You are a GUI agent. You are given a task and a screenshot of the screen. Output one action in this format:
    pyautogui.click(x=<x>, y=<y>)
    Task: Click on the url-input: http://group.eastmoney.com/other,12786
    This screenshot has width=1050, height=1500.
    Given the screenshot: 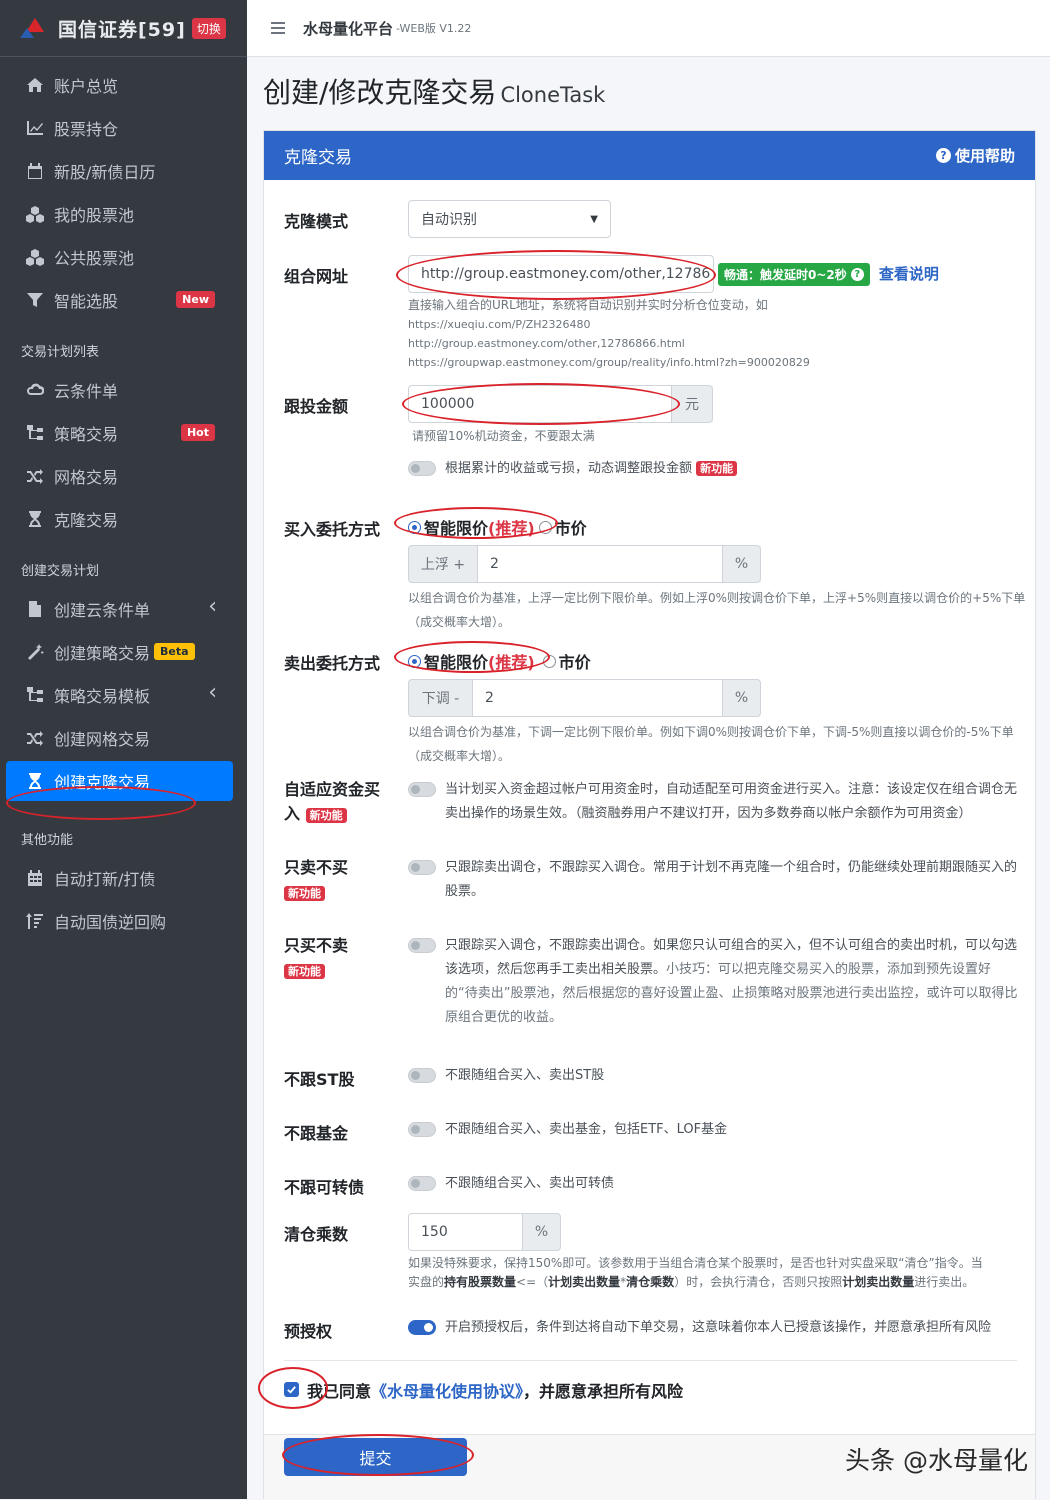 What is the action you would take?
    pyautogui.click(x=561, y=274)
    